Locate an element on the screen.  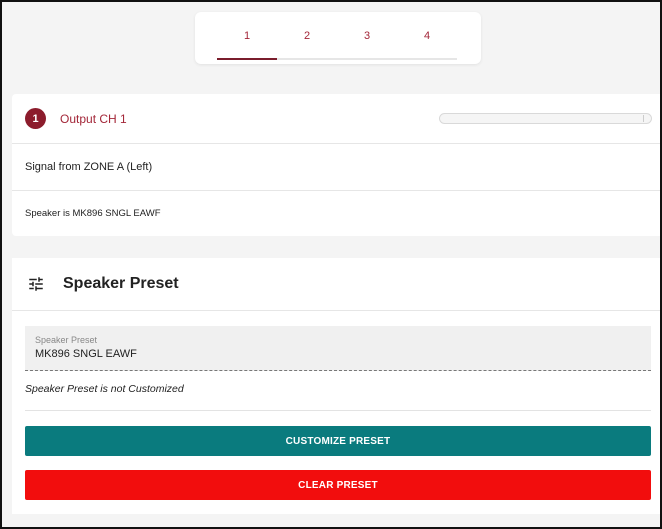
tab-4: 4 is located at coordinates (427, 43).